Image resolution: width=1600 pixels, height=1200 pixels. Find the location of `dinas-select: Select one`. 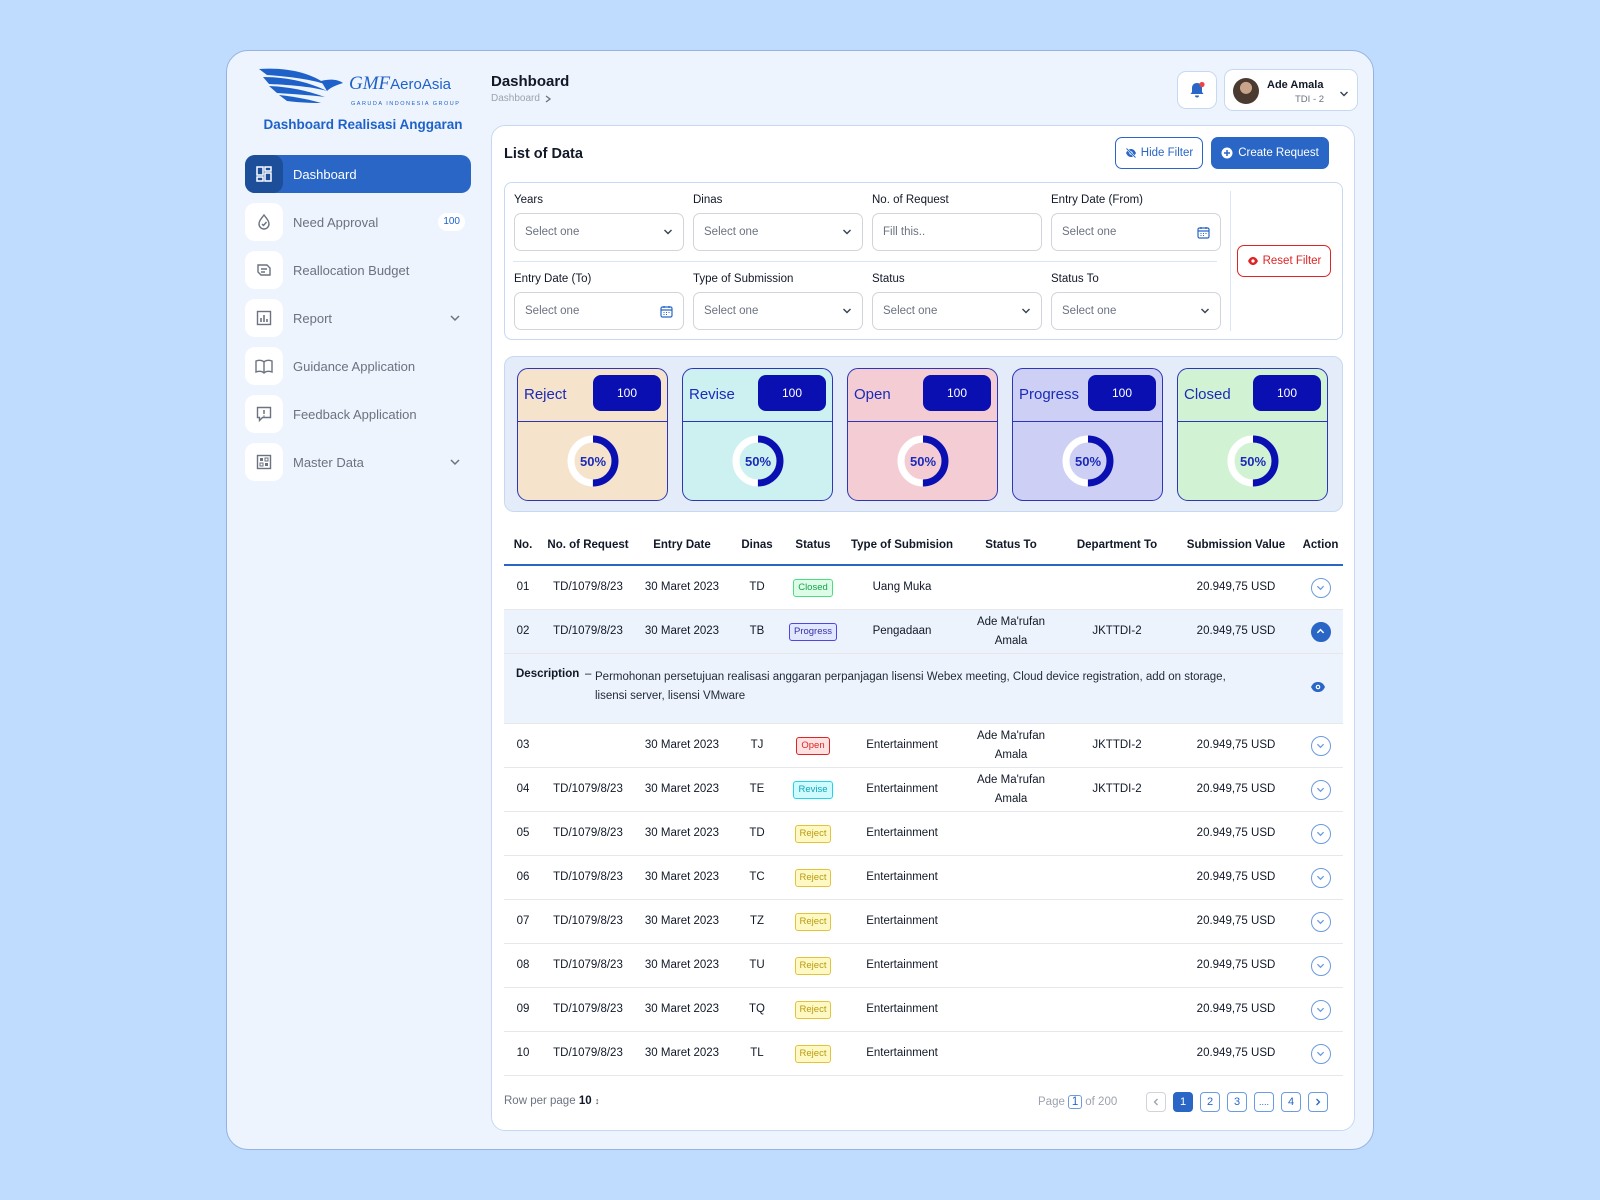

dinas-select: Select one is located at coordinates (778, 232).